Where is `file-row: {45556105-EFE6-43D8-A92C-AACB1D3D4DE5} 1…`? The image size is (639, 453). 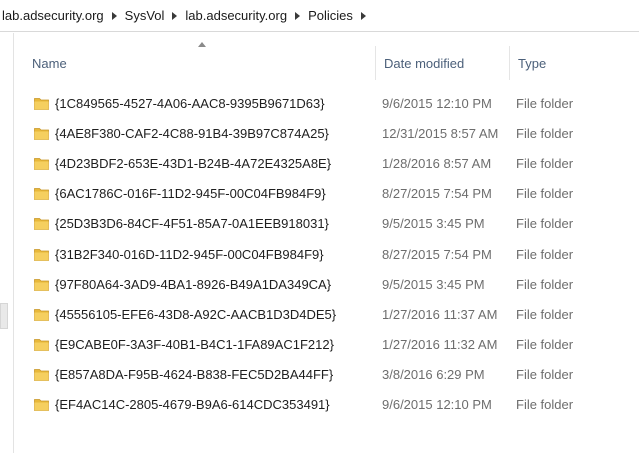 file-row: {45556105-EFE6-43D8-A92C-AACB1D3D4DE5} 1… is located at coordinates (326, 314).